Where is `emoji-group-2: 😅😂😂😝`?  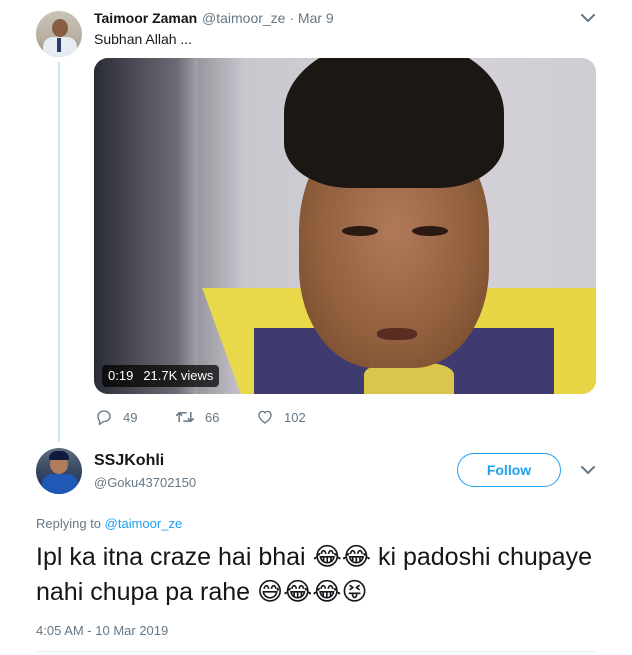
emoji-group-2: 😅😂😂😝 is located at coordinates (312, 592).